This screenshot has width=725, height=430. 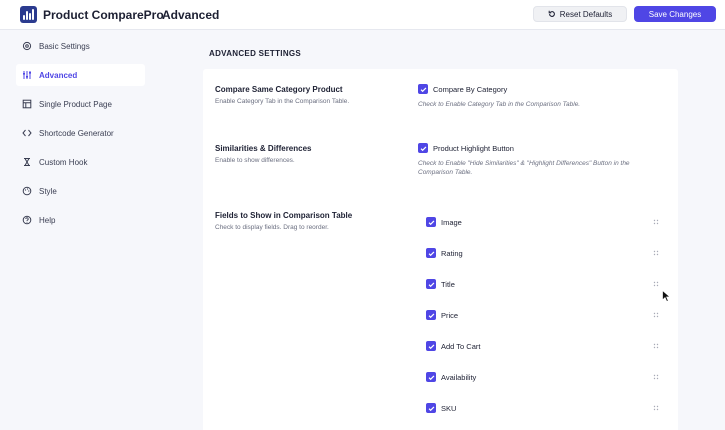 I want to click on gear-icon, so click(x=27, y=46).